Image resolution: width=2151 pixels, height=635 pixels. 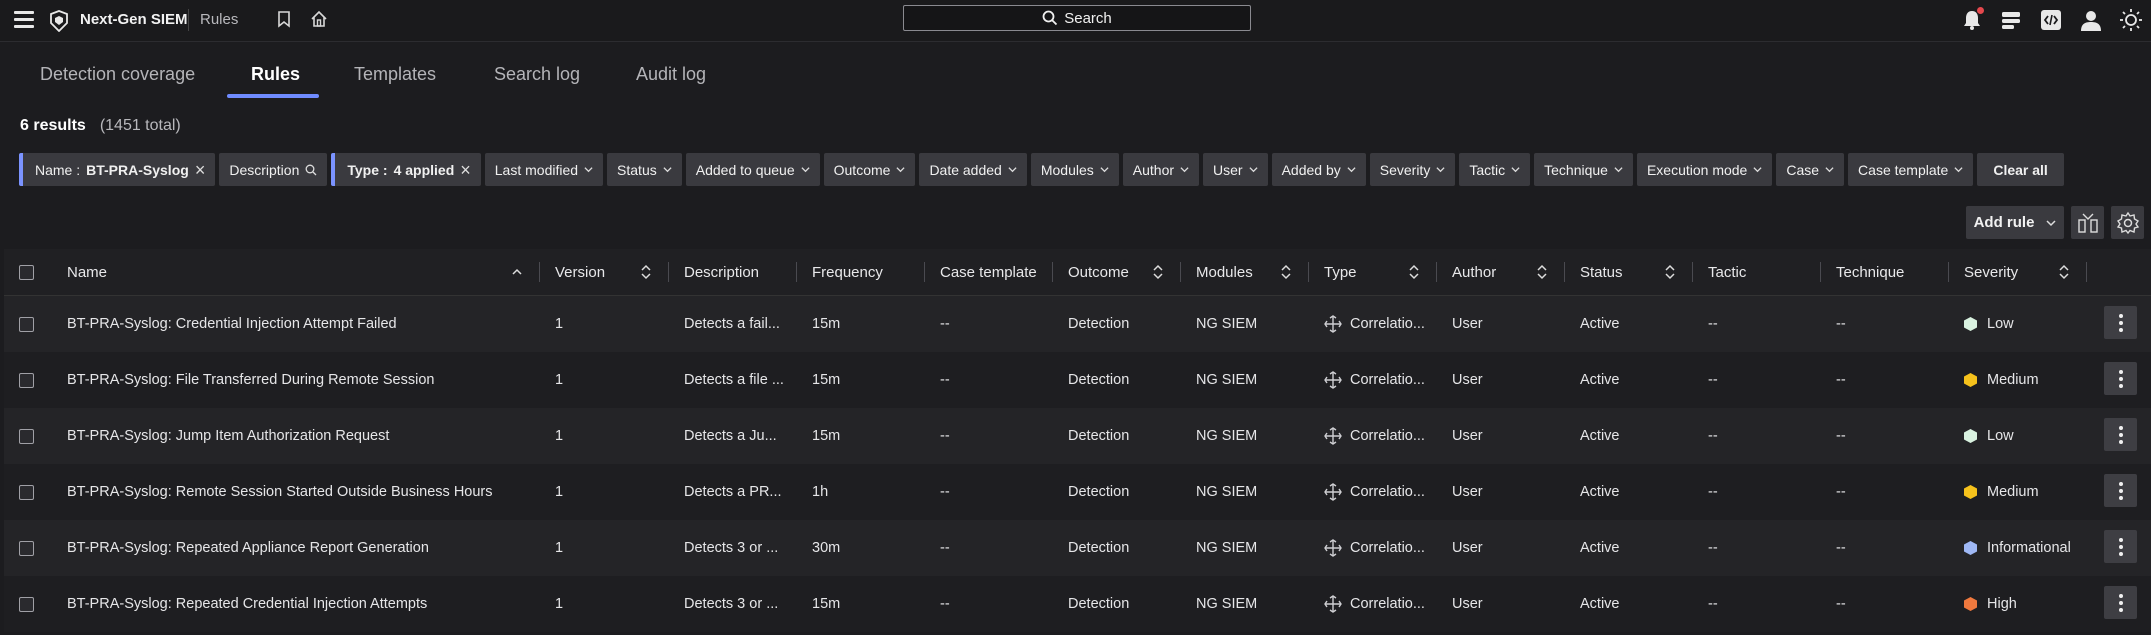 I want to click on tab-rules: Rules, so click(x=275, y=74).